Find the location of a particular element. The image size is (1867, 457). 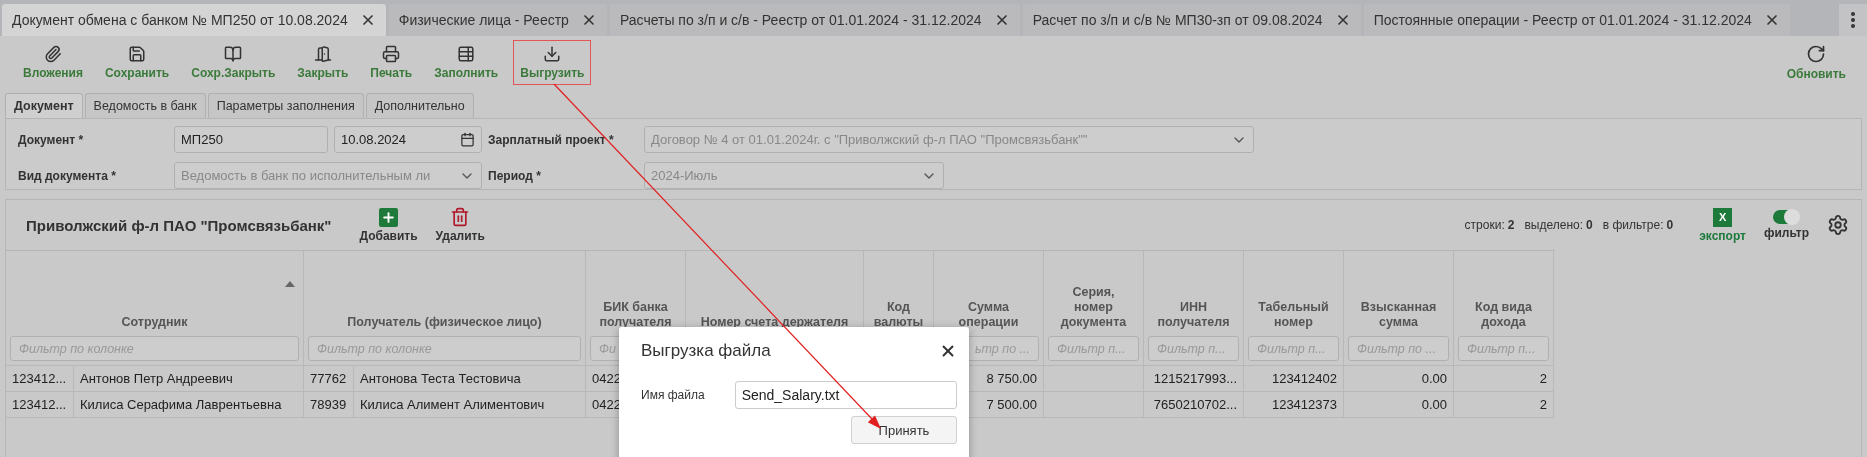

accept-button: Принять is located at coordinates (904, 430).